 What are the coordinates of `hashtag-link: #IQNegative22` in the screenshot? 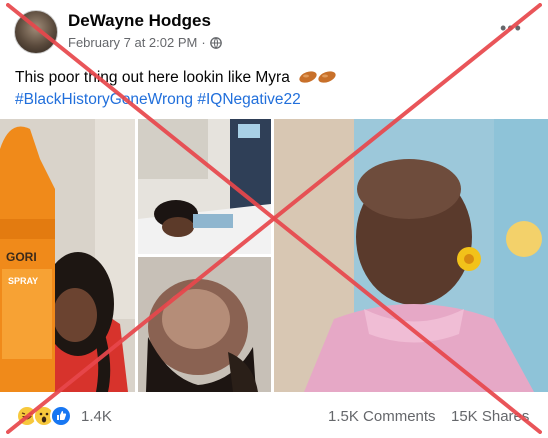 It's located at (248, 99).